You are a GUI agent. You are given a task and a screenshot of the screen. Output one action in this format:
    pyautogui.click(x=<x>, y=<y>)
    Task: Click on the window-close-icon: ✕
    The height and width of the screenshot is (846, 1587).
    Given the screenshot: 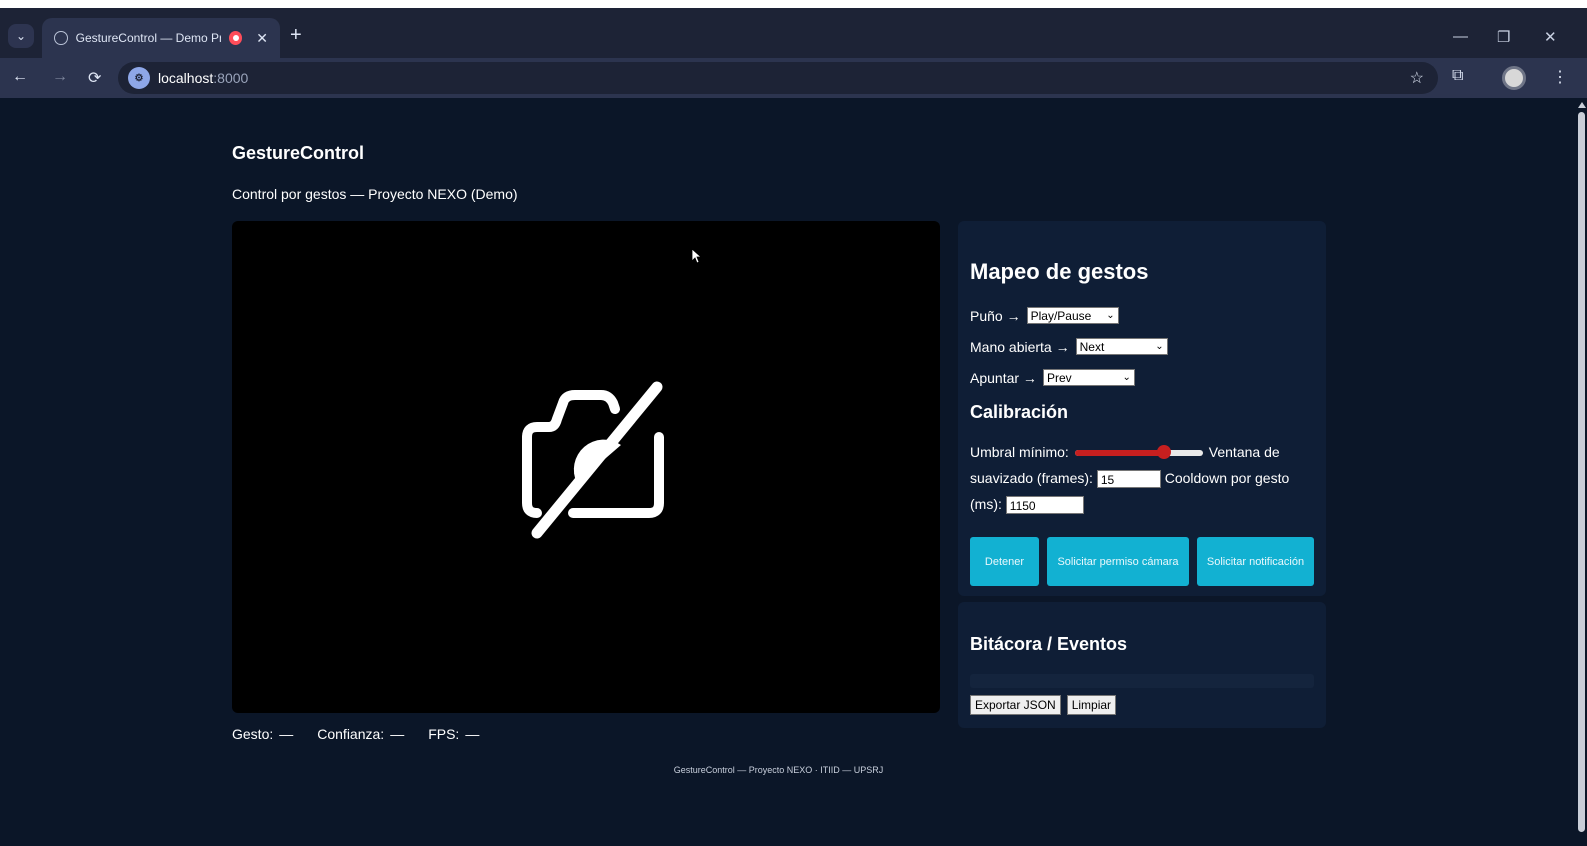 What is the action you would take?
    pyautogui.click(x=1550, y=37)
    